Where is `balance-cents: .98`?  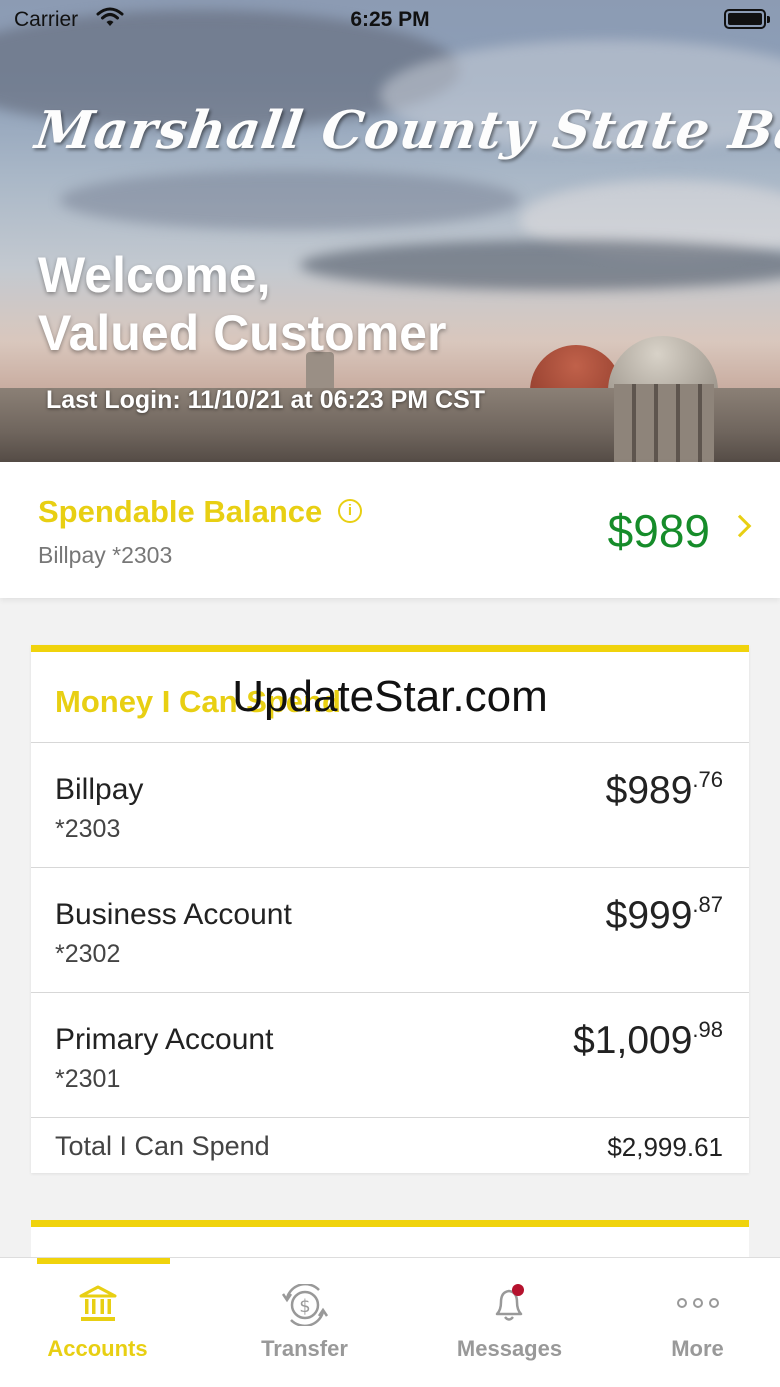
balance-cents: .98 is located at coordinates (707, 1029).